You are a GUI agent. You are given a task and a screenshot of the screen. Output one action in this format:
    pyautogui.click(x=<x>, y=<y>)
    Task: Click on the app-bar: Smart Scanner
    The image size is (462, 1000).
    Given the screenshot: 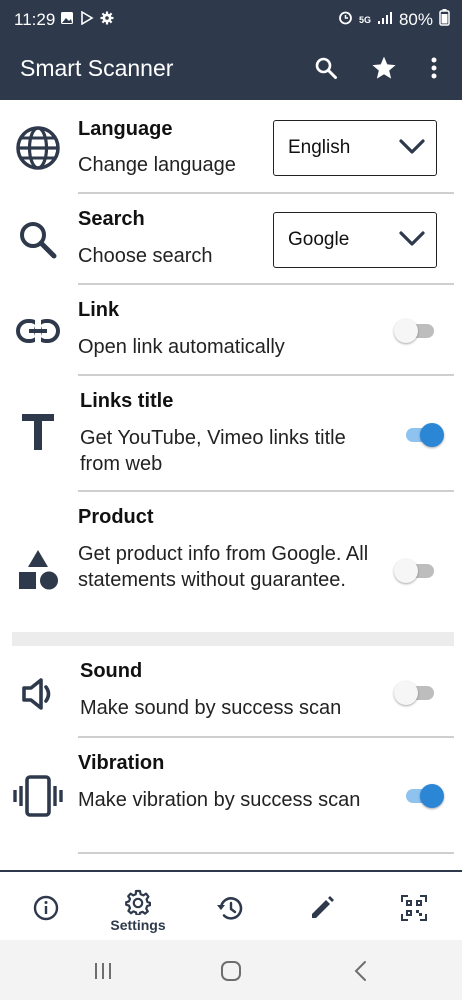 What is the action you would take?
    pyautogui.click(x=231, y=68)
    